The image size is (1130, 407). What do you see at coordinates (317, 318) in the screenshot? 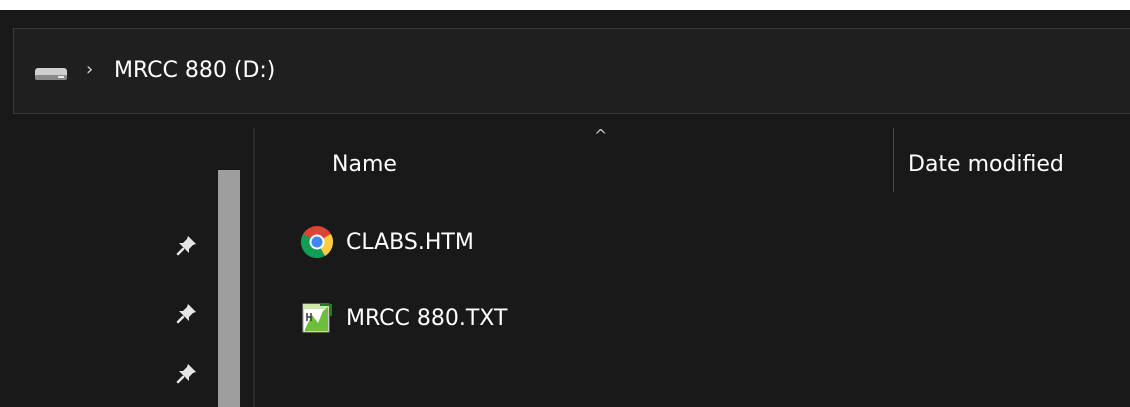
I see `text-file-icon` at bounding box center [317, 318].